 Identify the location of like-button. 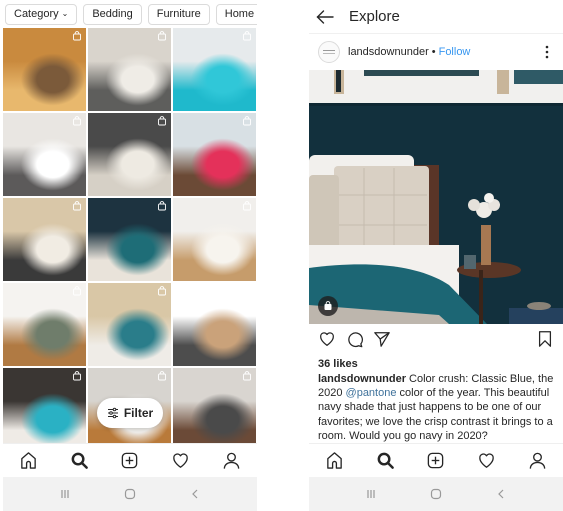
(328, 340).